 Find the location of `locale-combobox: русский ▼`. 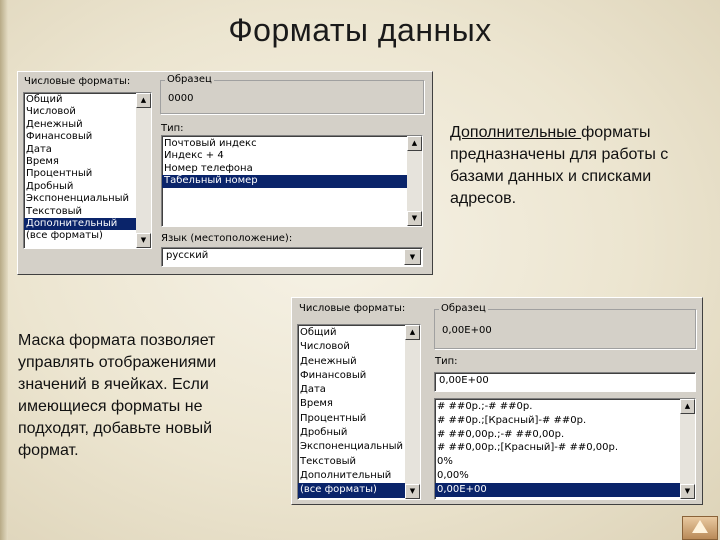

locale-combobox: русский ▼ is located at coordinates (292, 257).